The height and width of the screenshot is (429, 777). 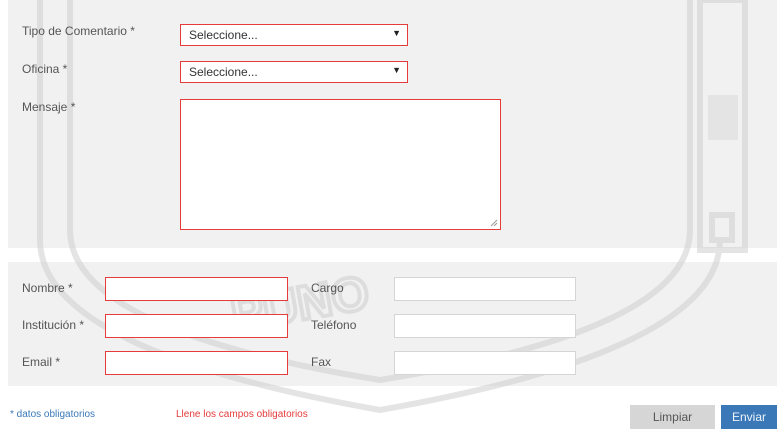 I want to click on resize-grip-icon, so click(x=494, y=223).